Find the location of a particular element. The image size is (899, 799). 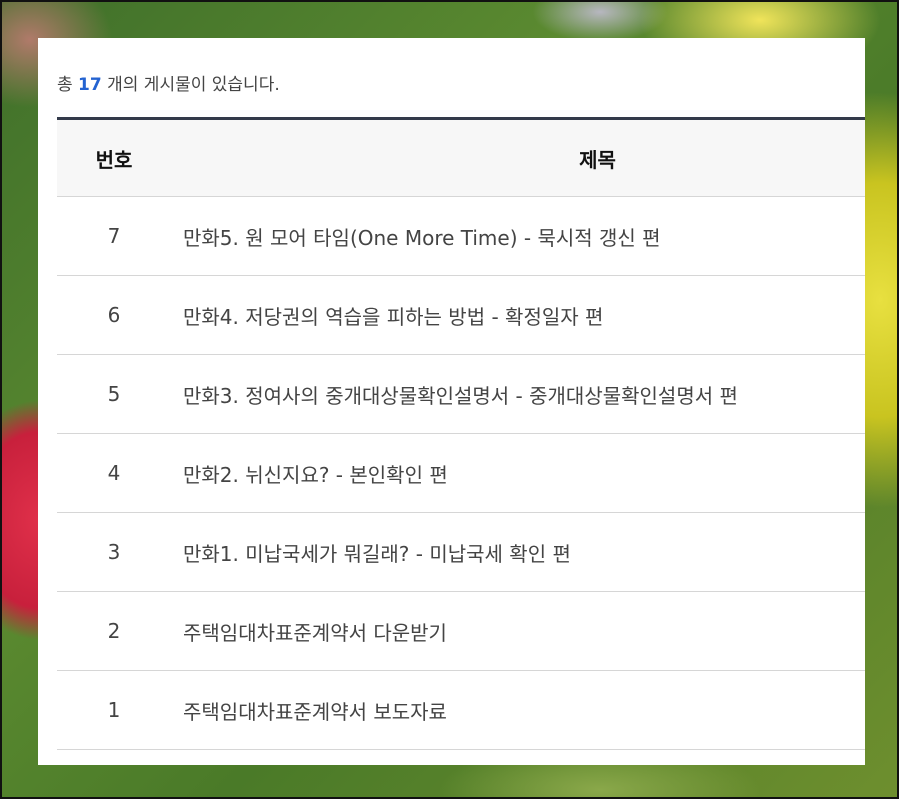

row-title-link: 만화4. 저당권의 역습을 피하는 방법 - 확정일자 편 is located at coordinates (518, 315).